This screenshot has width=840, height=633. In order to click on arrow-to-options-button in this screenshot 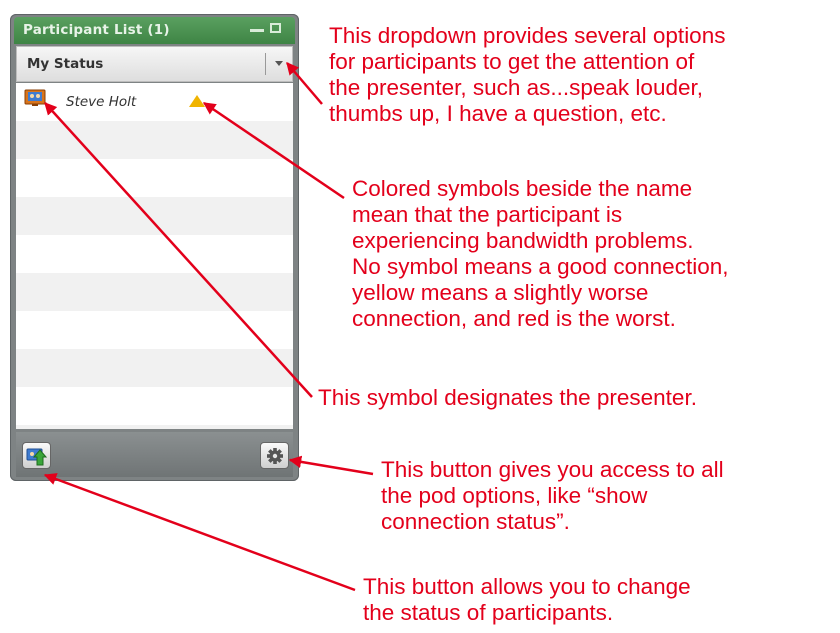, I will do `click(331, 465)`.